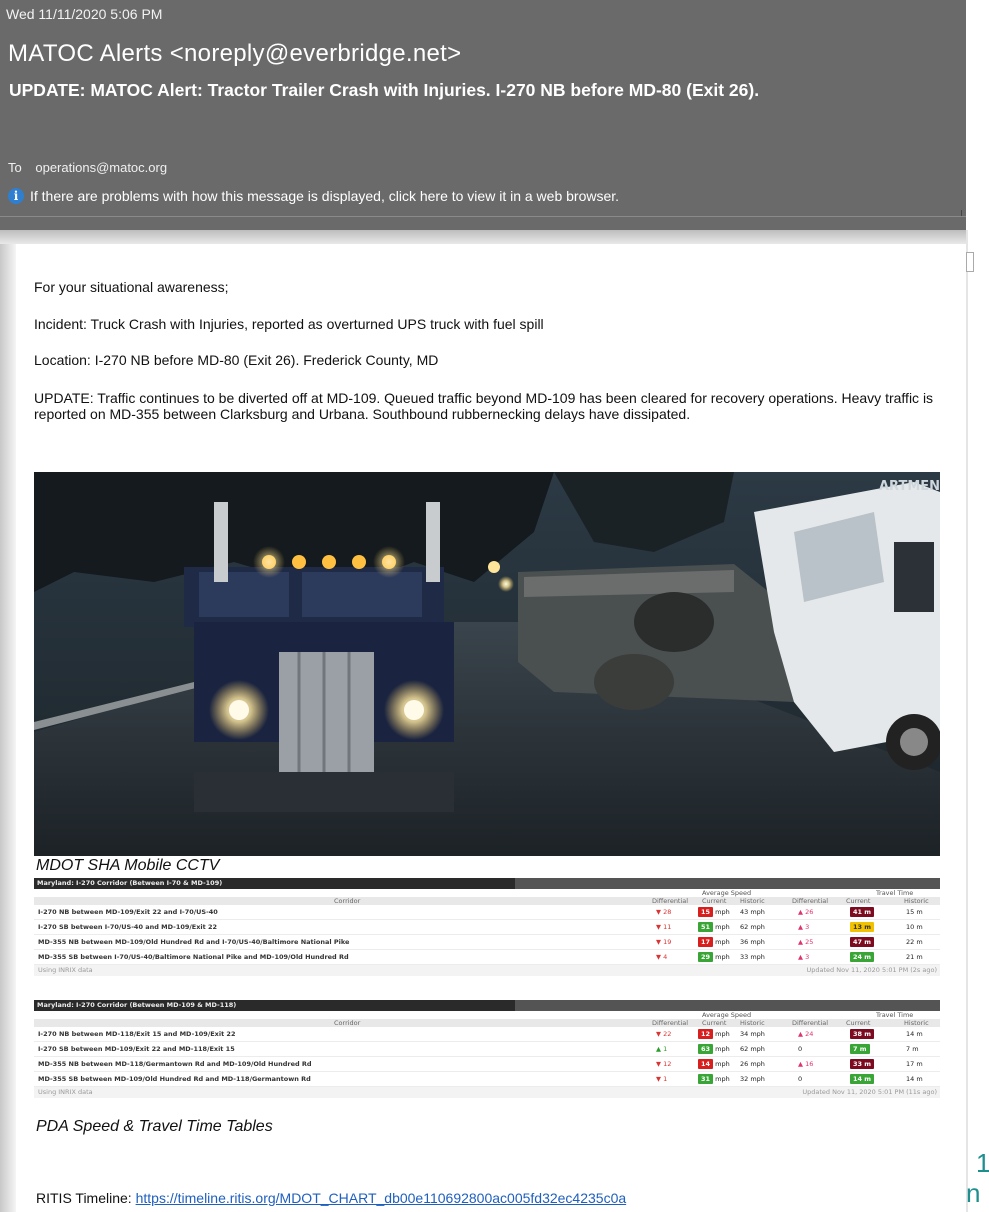  I want to click on tt-differential: ▲ 3, so click(803, 957).